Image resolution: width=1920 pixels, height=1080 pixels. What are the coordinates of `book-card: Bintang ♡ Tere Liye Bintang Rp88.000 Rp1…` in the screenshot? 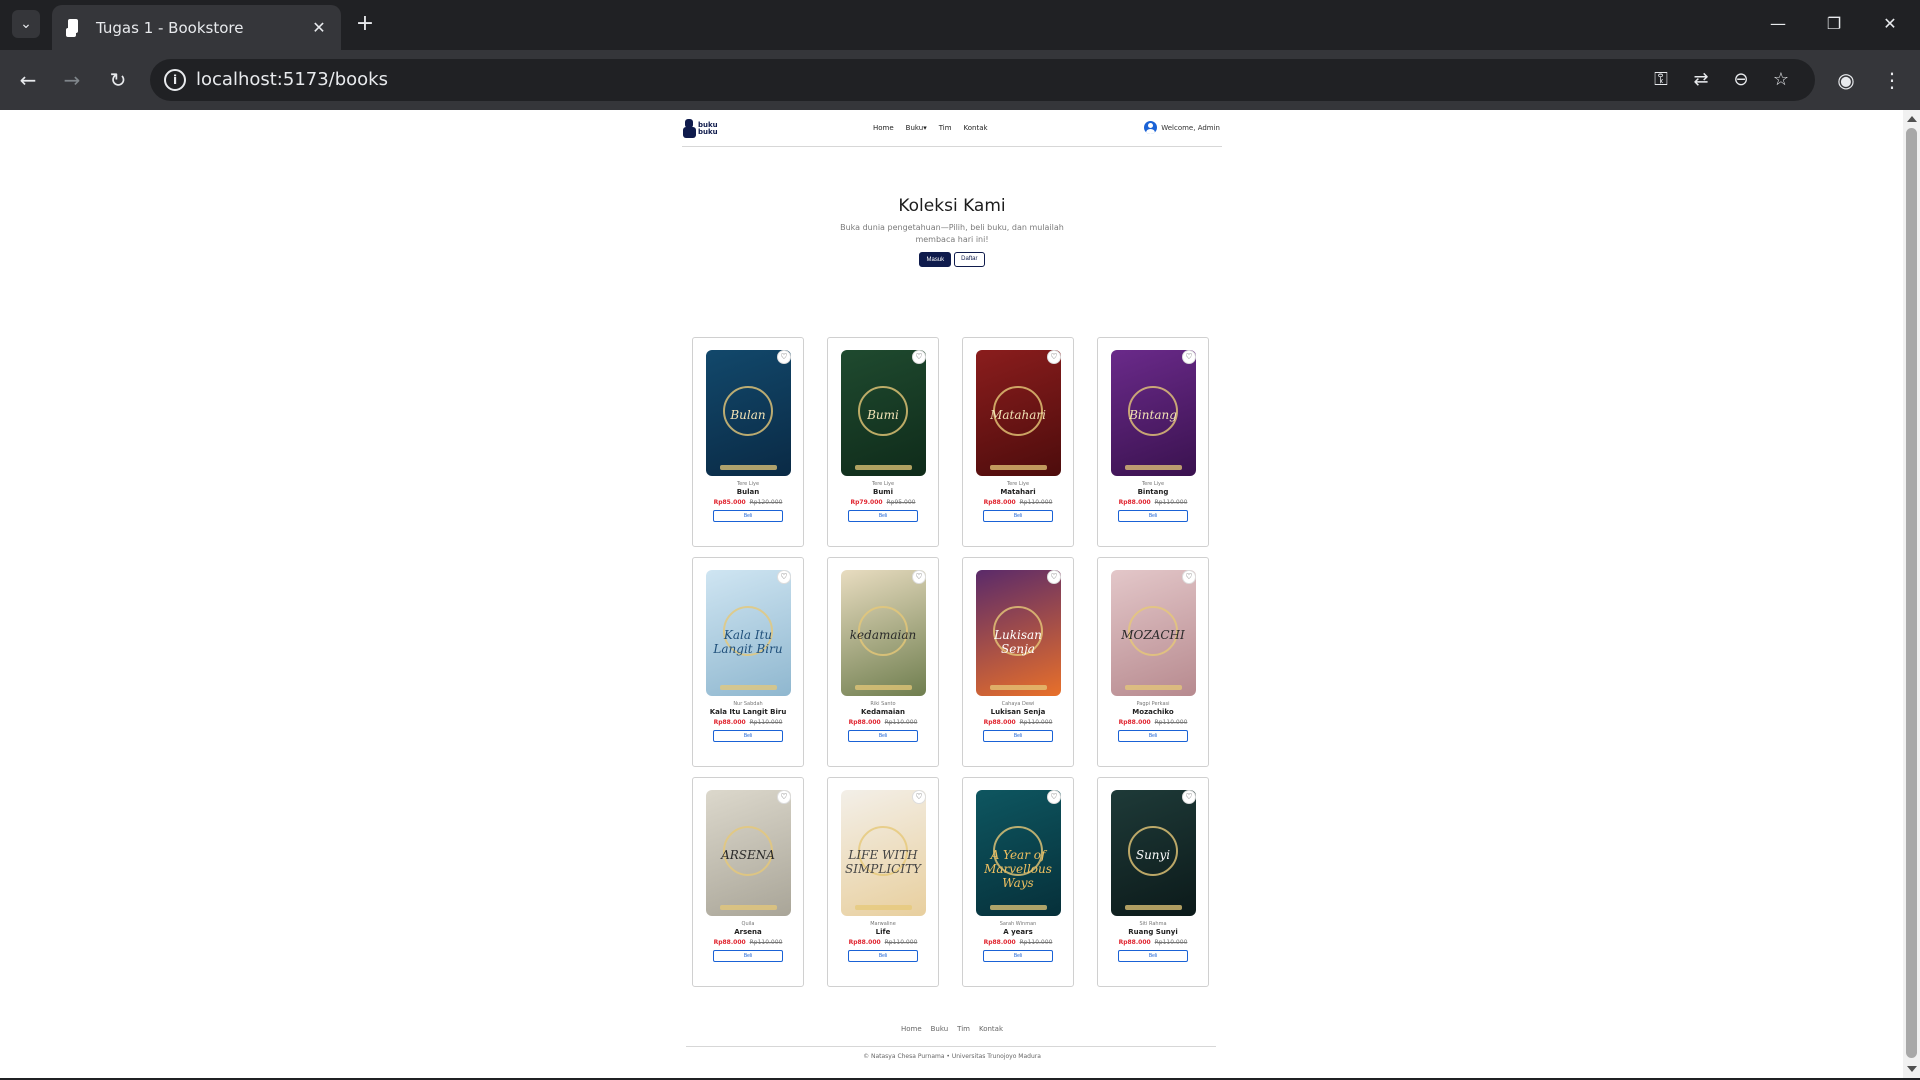 It's located at (1153, 442).